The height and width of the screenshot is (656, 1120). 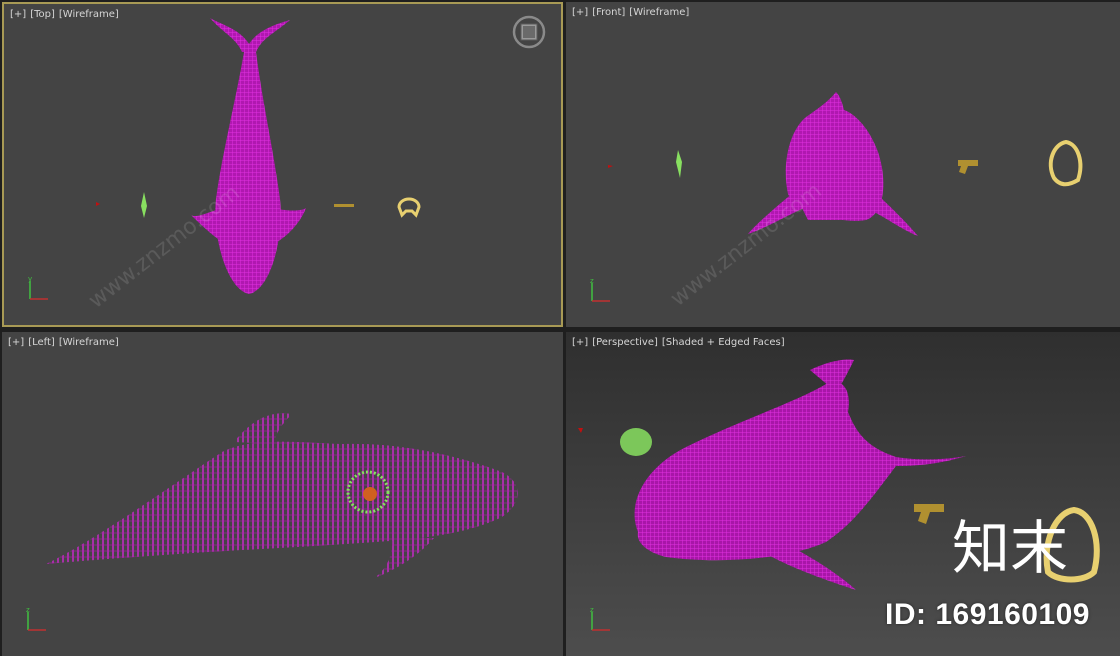 I want to click on svg-text: y, so click(x=30, y=279).